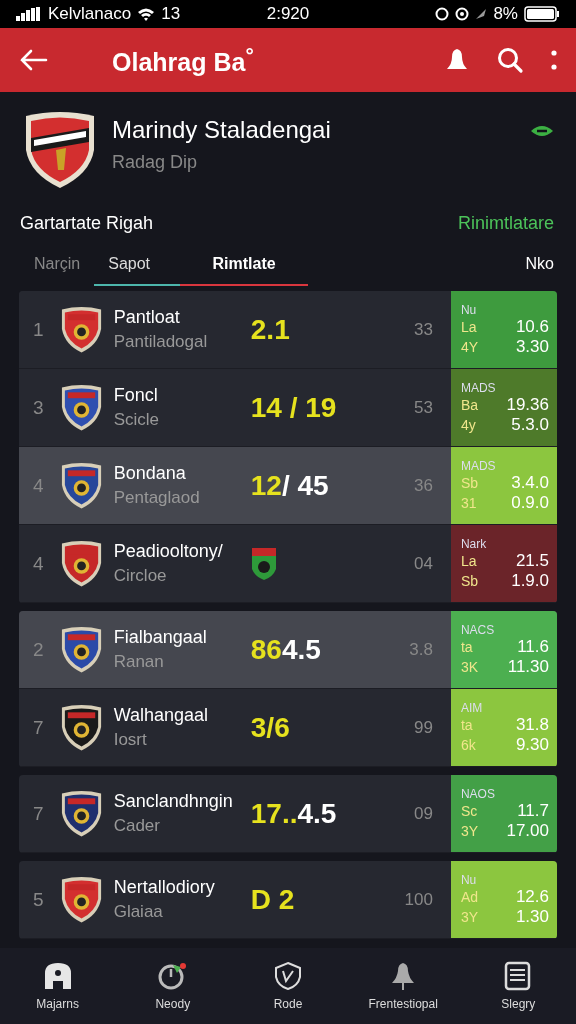 This screenshot has height=1024, width=576. Describe the element at coordinates (171, 14) in the screenshot. I see `network-label: 13` at that location.